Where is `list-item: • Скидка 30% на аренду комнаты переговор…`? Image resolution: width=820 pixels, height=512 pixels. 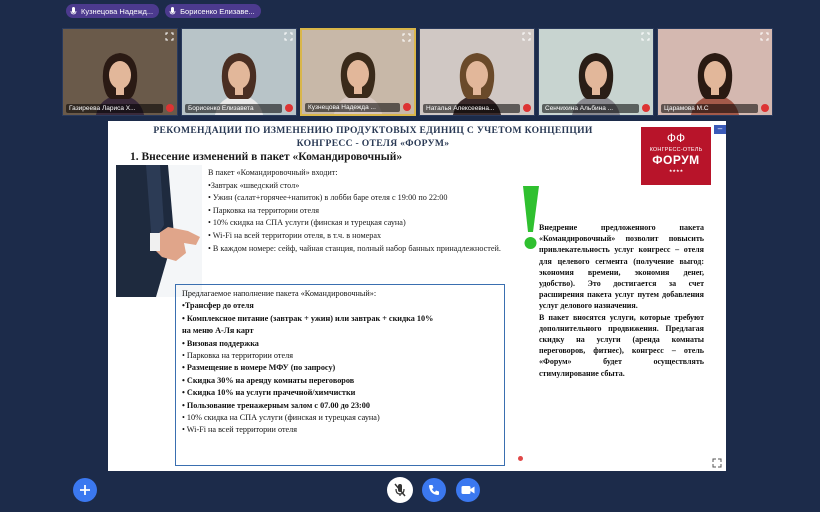
list-item: • Скидка 30% на аренду комнаты переговор… is located at coordinates (268, 380).